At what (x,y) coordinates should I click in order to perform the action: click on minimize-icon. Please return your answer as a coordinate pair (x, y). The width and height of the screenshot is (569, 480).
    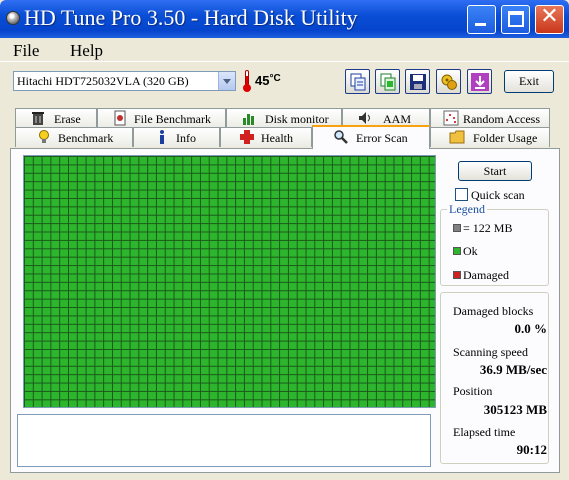
    Looking at the image, I should click on (480, 24).